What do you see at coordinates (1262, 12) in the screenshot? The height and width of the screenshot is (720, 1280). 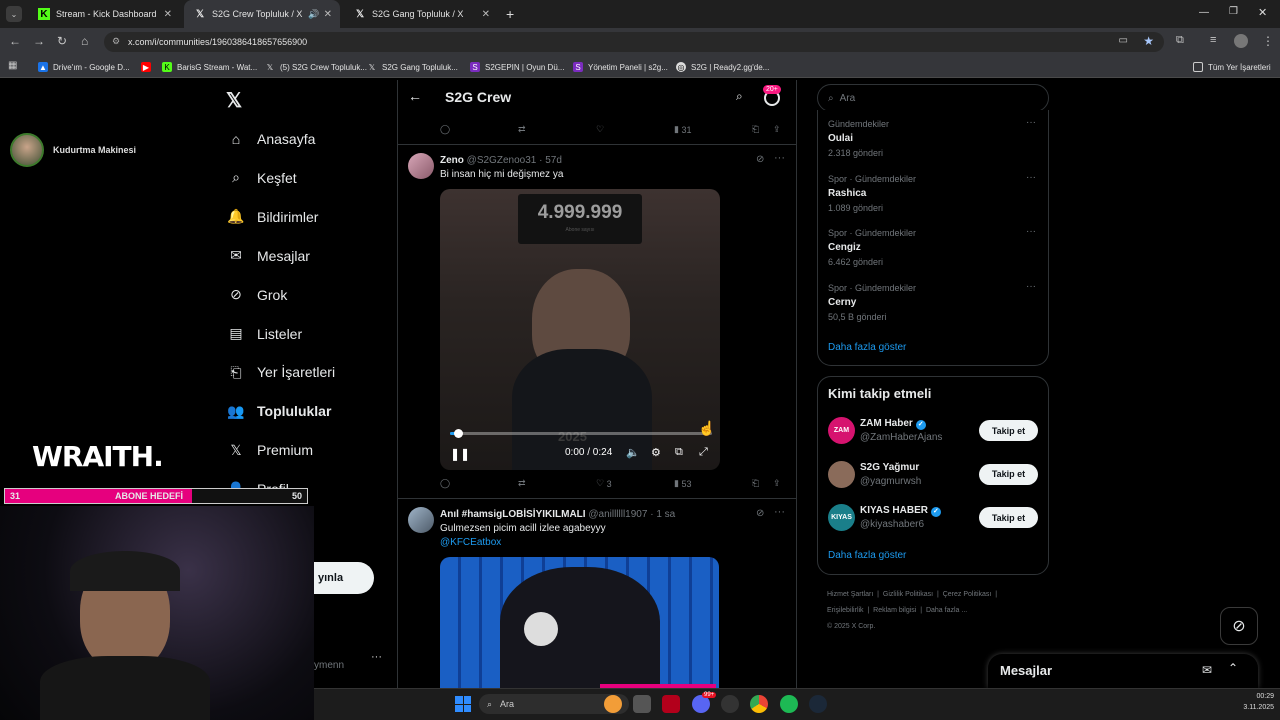 I see `window-close-icon: ✕` at bounding box center [1262, 12].